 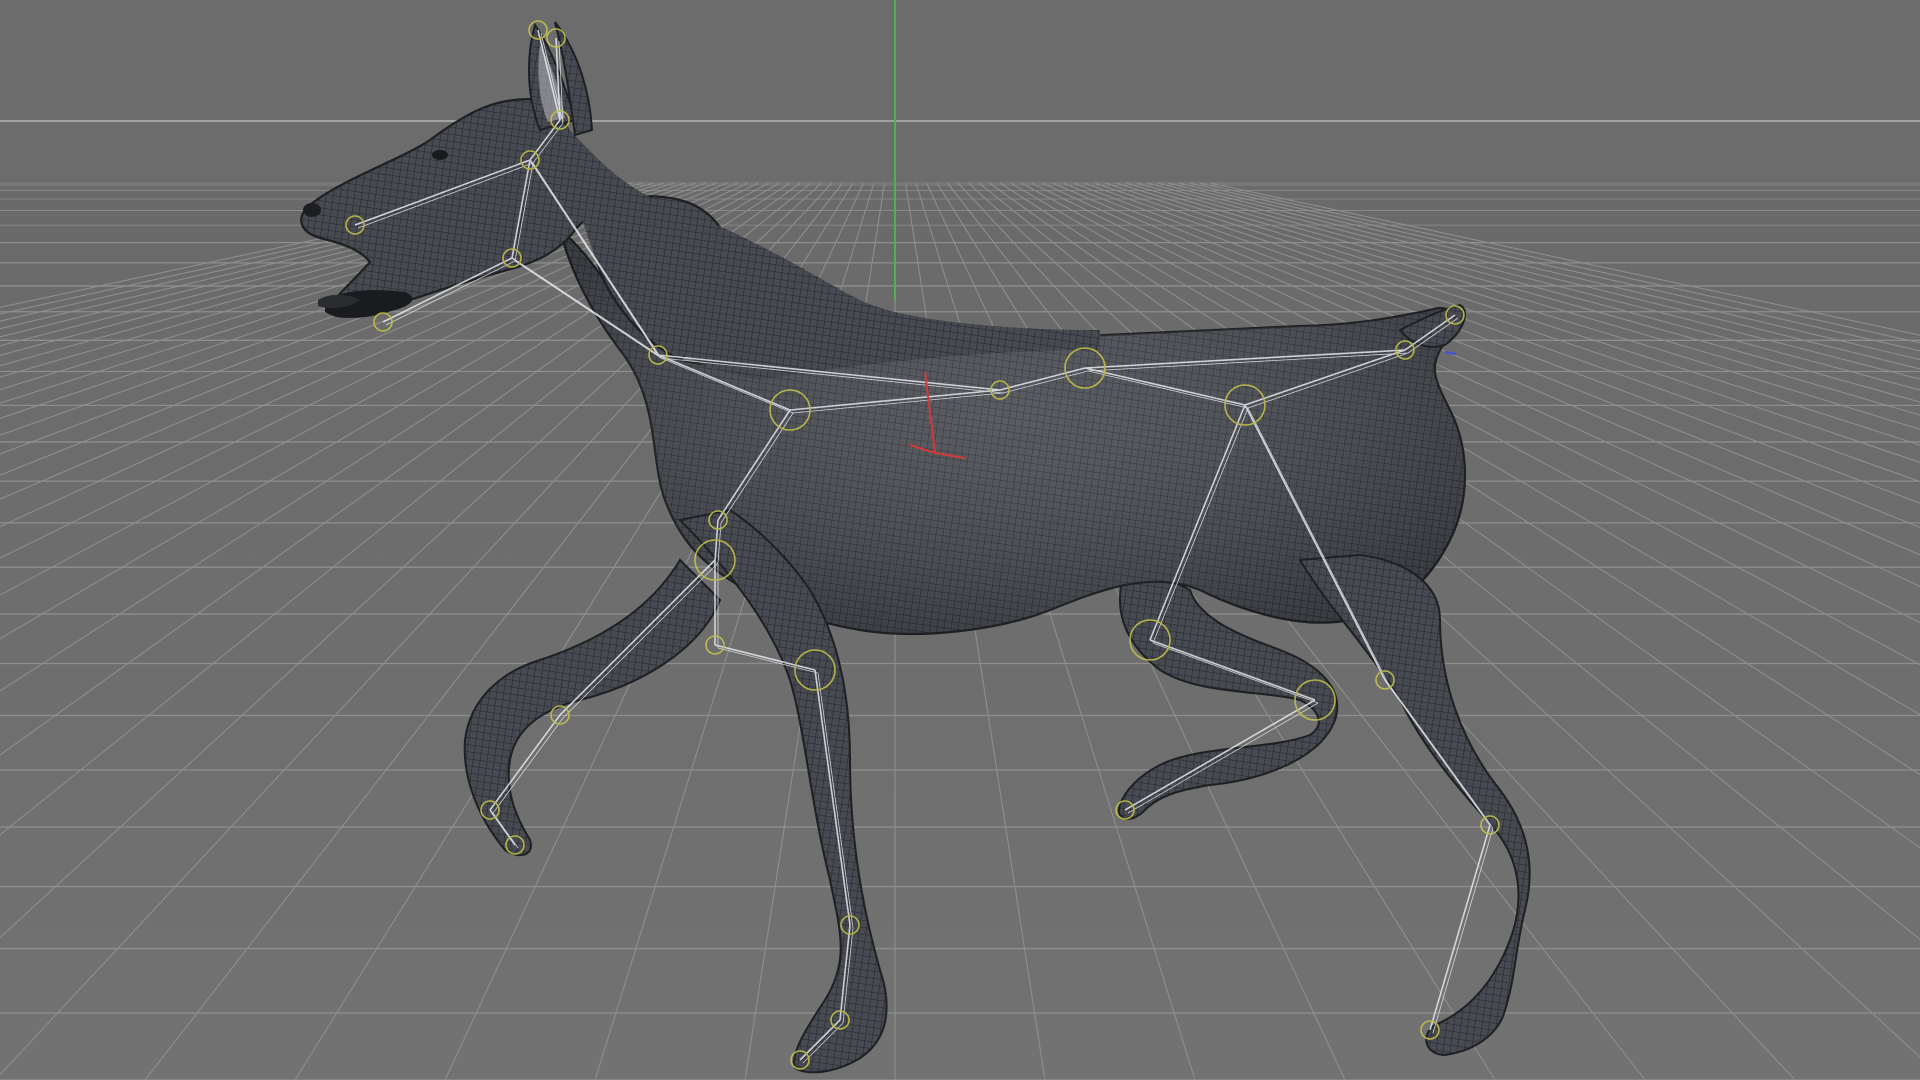 What do you see at coordinates (440, 155) in the screenshot?
I see `dog-eye` at bounding box center [440, 155].